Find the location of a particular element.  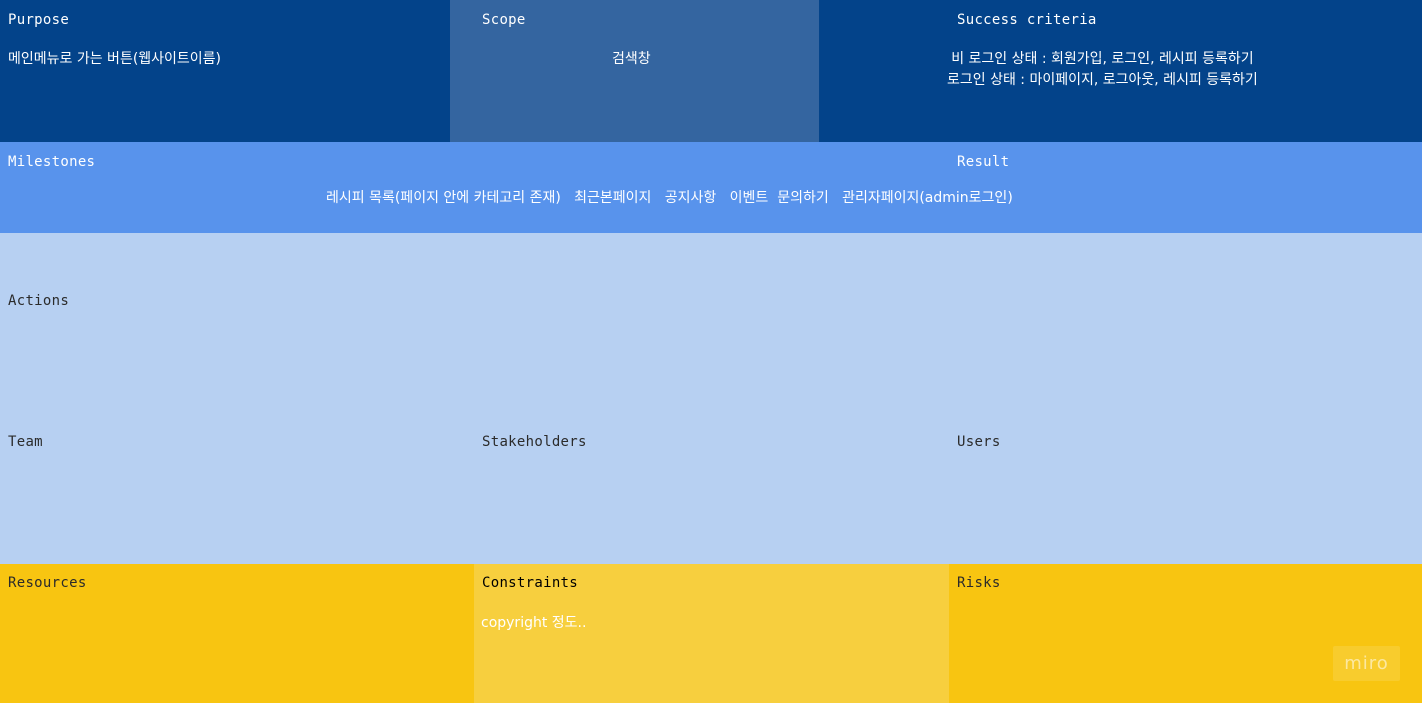

resources-label: Resources is located at coordinates (47, 583).